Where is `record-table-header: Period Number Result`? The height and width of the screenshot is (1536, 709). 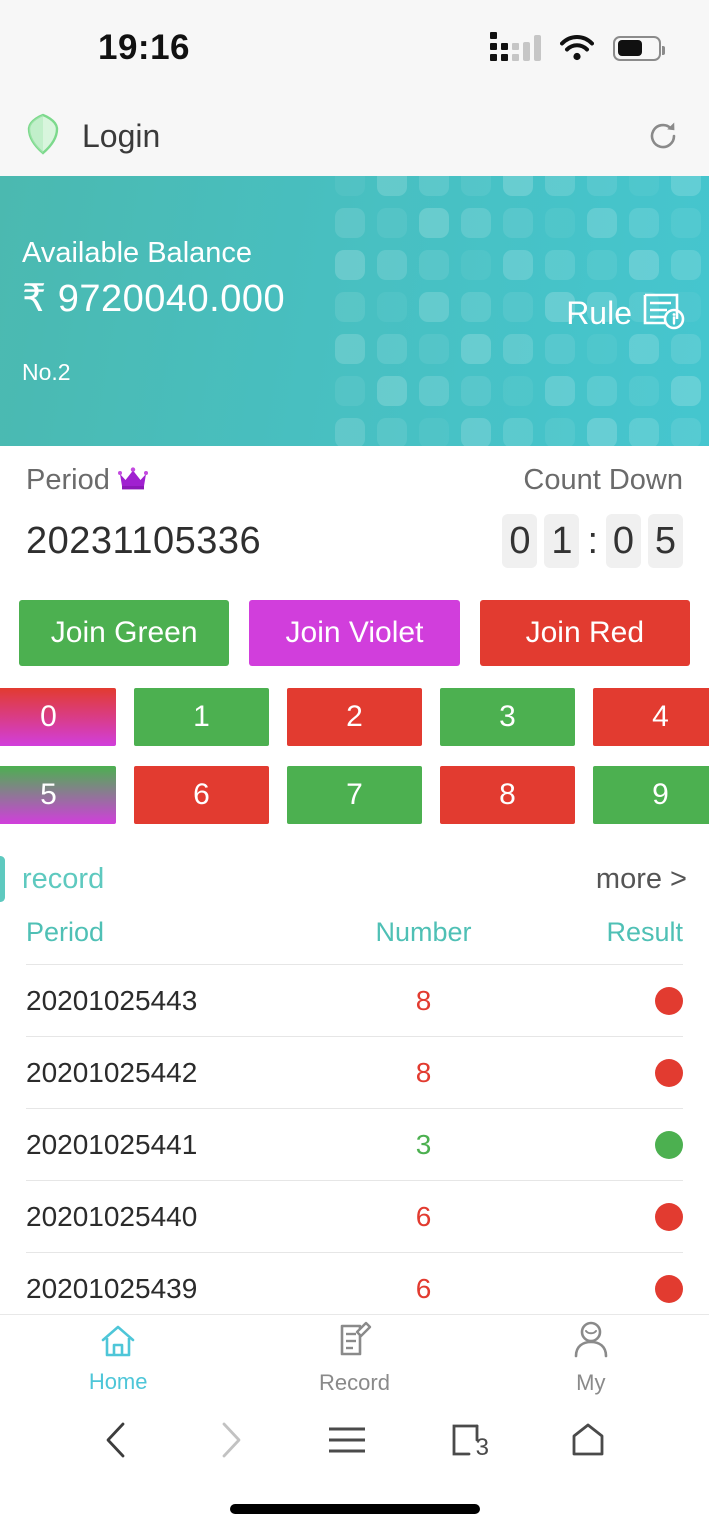
record-table-header: Period Number Result is located at coordinates (354, 936).